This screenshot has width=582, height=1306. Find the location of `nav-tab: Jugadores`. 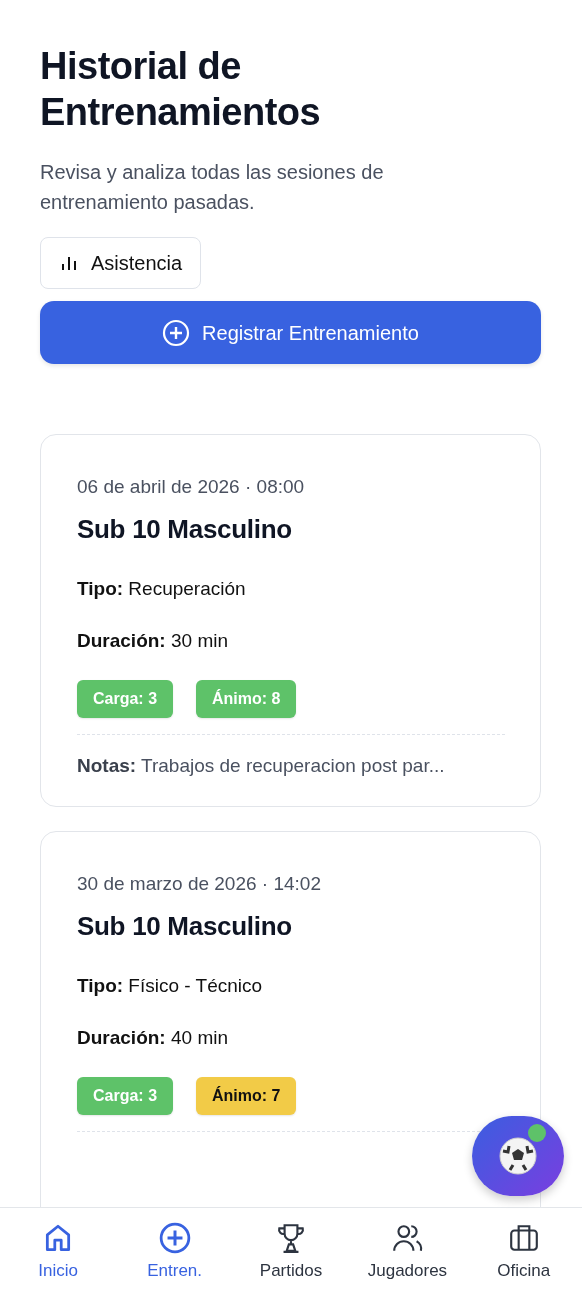

nav-tab: Jugadores is located at coordinates (407, 1264).